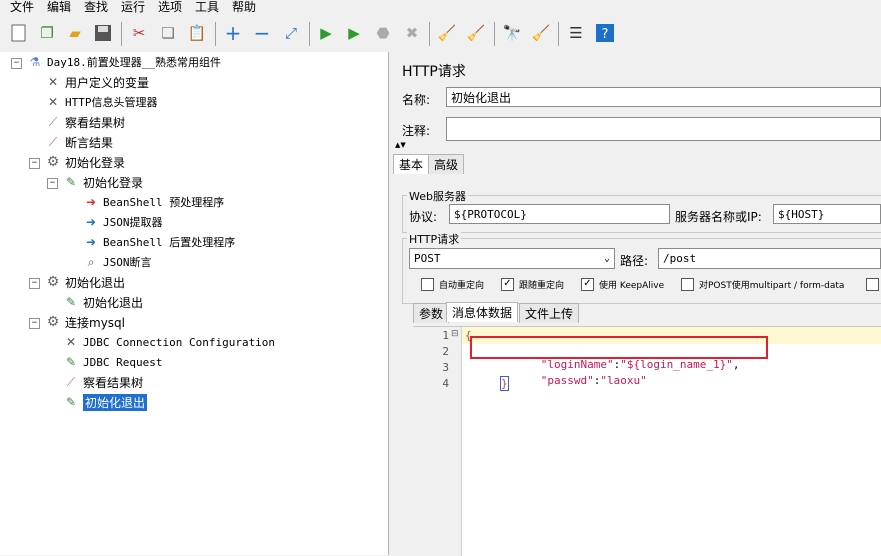  I want to click on tree-node-thread-group-mysql: ⚙ 连接mysql, so click(84, 322).